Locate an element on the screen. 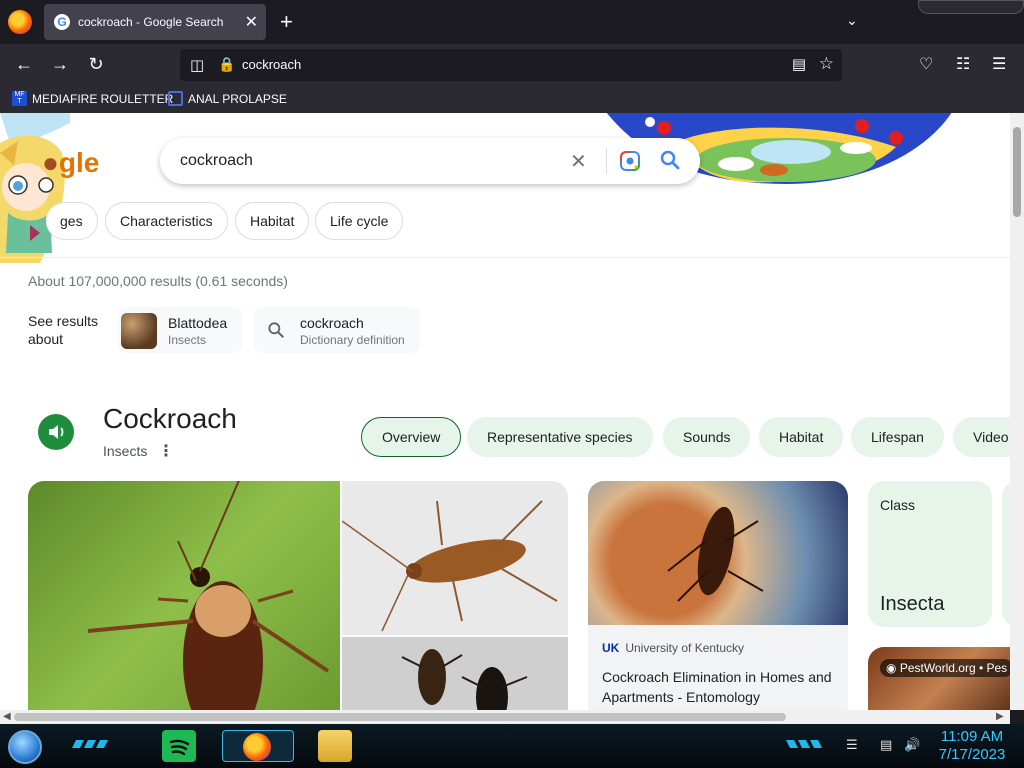 This screenshot has width=1024, height=768. tracking-protection-shield-icon: ◫ is located at coordinates (197, 65).